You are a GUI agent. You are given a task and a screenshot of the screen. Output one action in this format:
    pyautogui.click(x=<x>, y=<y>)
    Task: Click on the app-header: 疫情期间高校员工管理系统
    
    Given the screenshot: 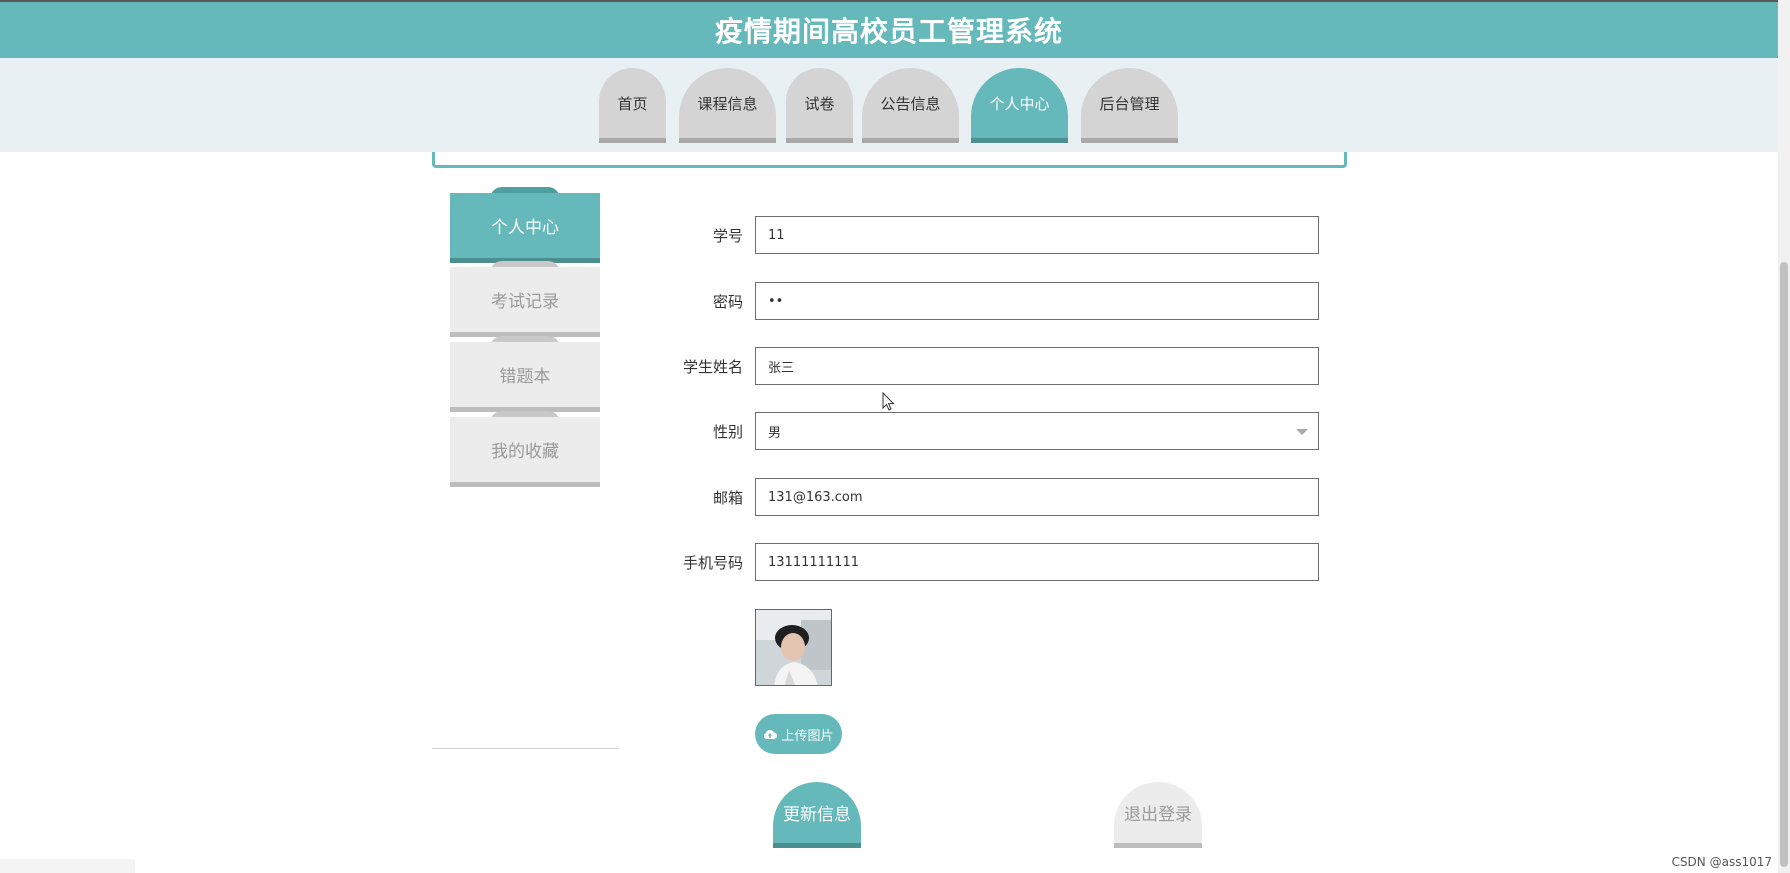 What is the action you would take?
    pyautogui.click(x=889, y=30)
    